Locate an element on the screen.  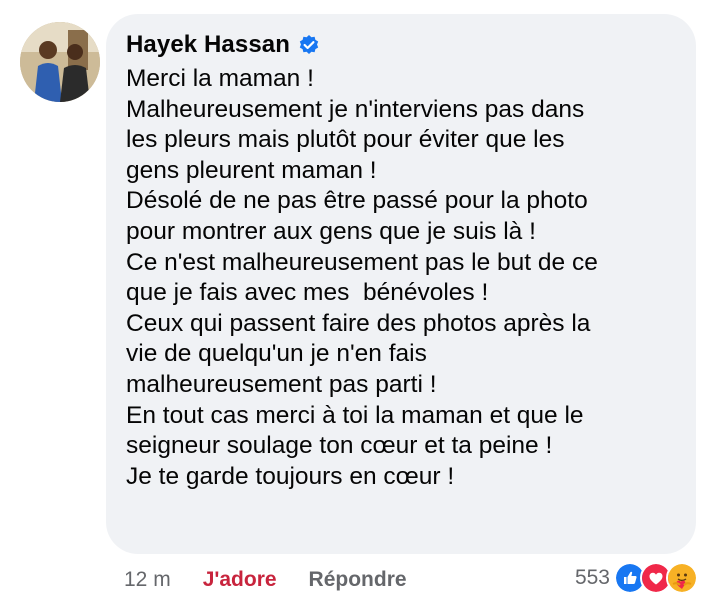
comment-line: malheureusement pas parti ! is located at coordinates (281, 384).